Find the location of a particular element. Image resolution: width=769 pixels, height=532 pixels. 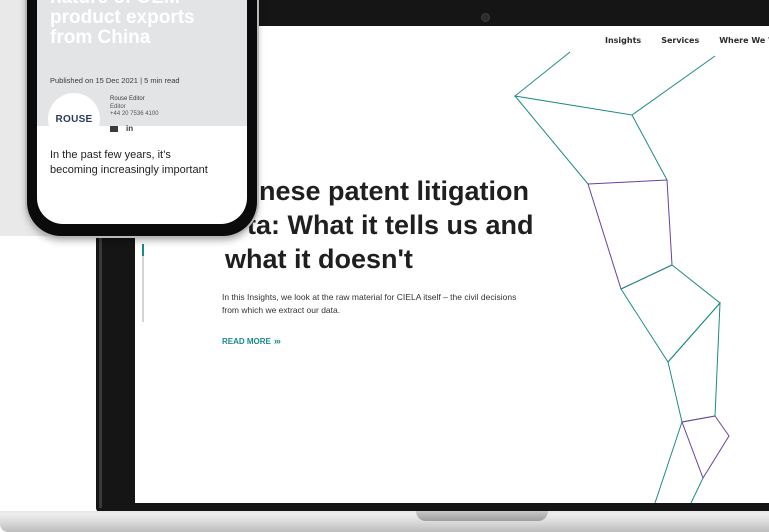

laptop-base is located at coordinates (384, 521).